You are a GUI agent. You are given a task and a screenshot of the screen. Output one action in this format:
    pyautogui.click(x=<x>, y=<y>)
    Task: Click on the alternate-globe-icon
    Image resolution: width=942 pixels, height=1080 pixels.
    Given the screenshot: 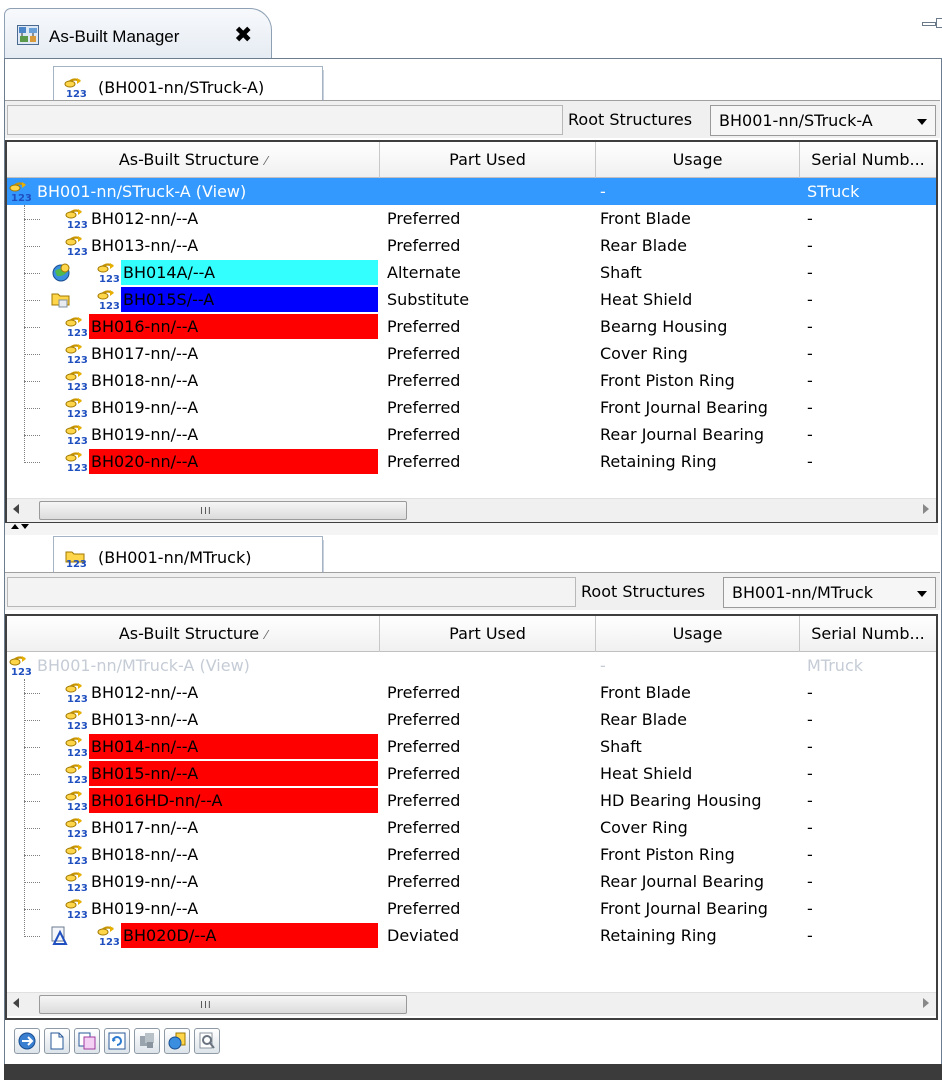 What is the action you would take?
    pyautogui.click(x=61, y=273)
    